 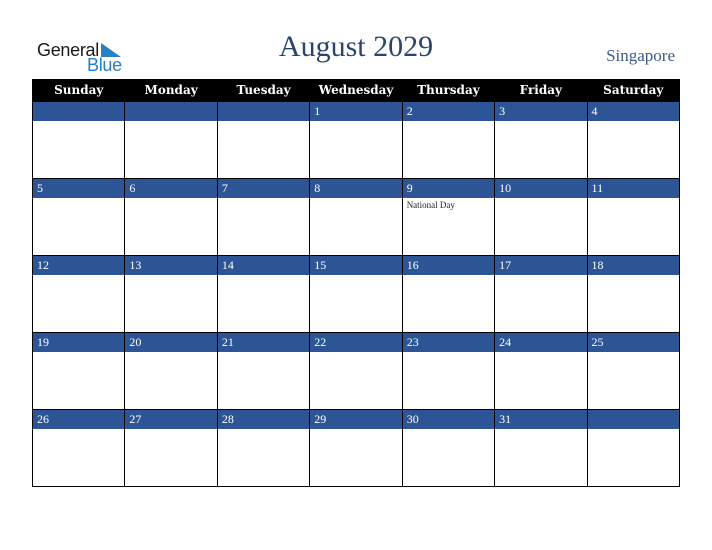 I want to click on day-cell: 2, so click(x=448, y=140).